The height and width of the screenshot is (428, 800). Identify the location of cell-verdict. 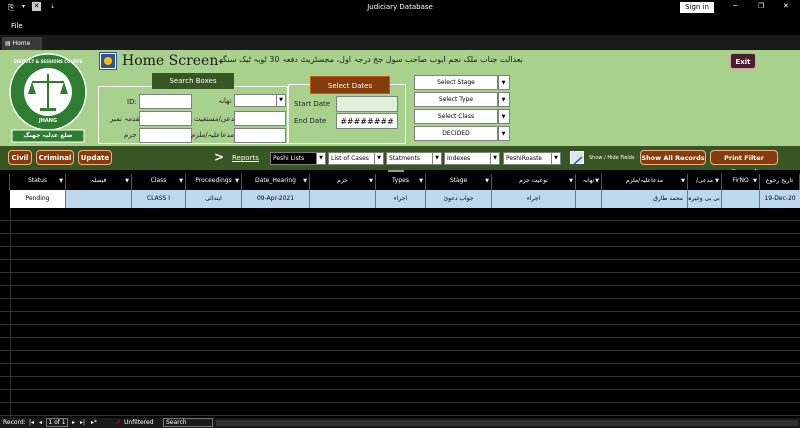
(99, 199).